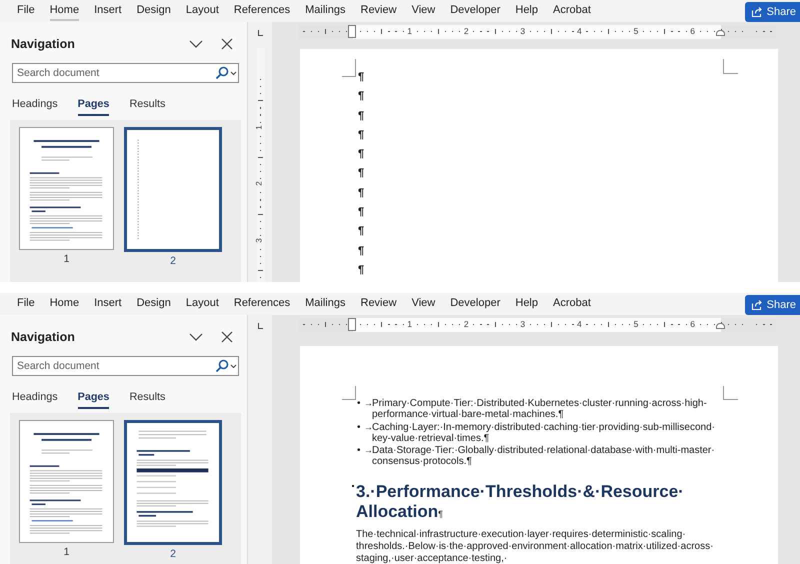 This screenshot has height=564, width=800. Describe the element at coordinates (535, 546) in the screenshot. I see `paragraph-text: The·technical·infrastructure·execution·layer·requires·deterministic·scaling·thresholds.·Below·is·the·approved·environment·allocation·matrix·utilized·across·staging,·user·acceptance·testing,·` at that location.